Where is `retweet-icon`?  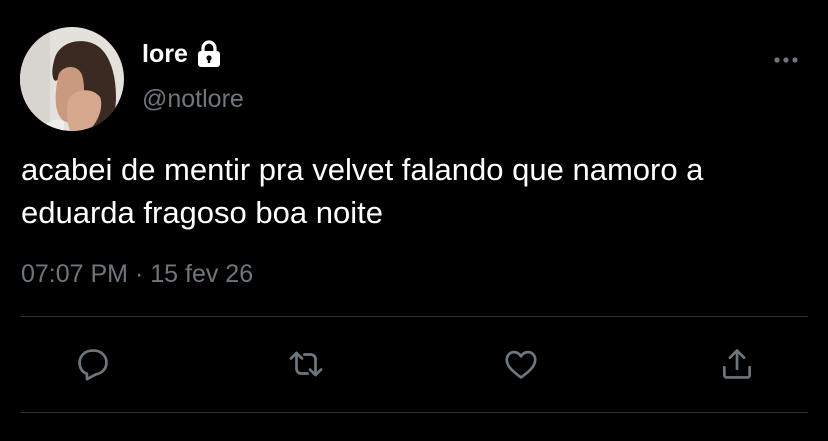 retweet-icon is located at coordinates (306, 364).